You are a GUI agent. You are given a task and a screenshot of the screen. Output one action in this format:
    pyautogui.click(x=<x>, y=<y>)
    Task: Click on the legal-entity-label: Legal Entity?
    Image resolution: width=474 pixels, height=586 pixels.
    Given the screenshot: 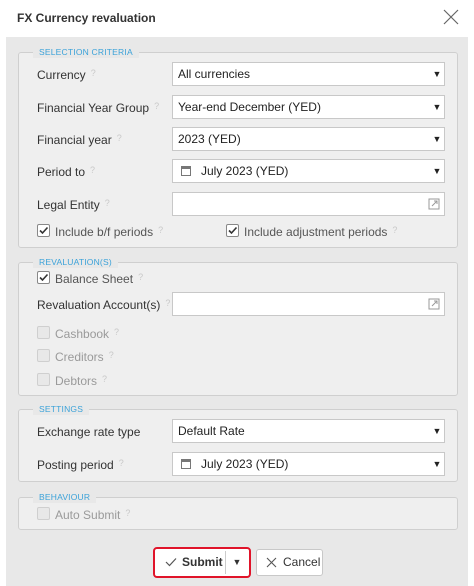 What is the action you would take?
    pyautogui.click(x=73, y=205)
    